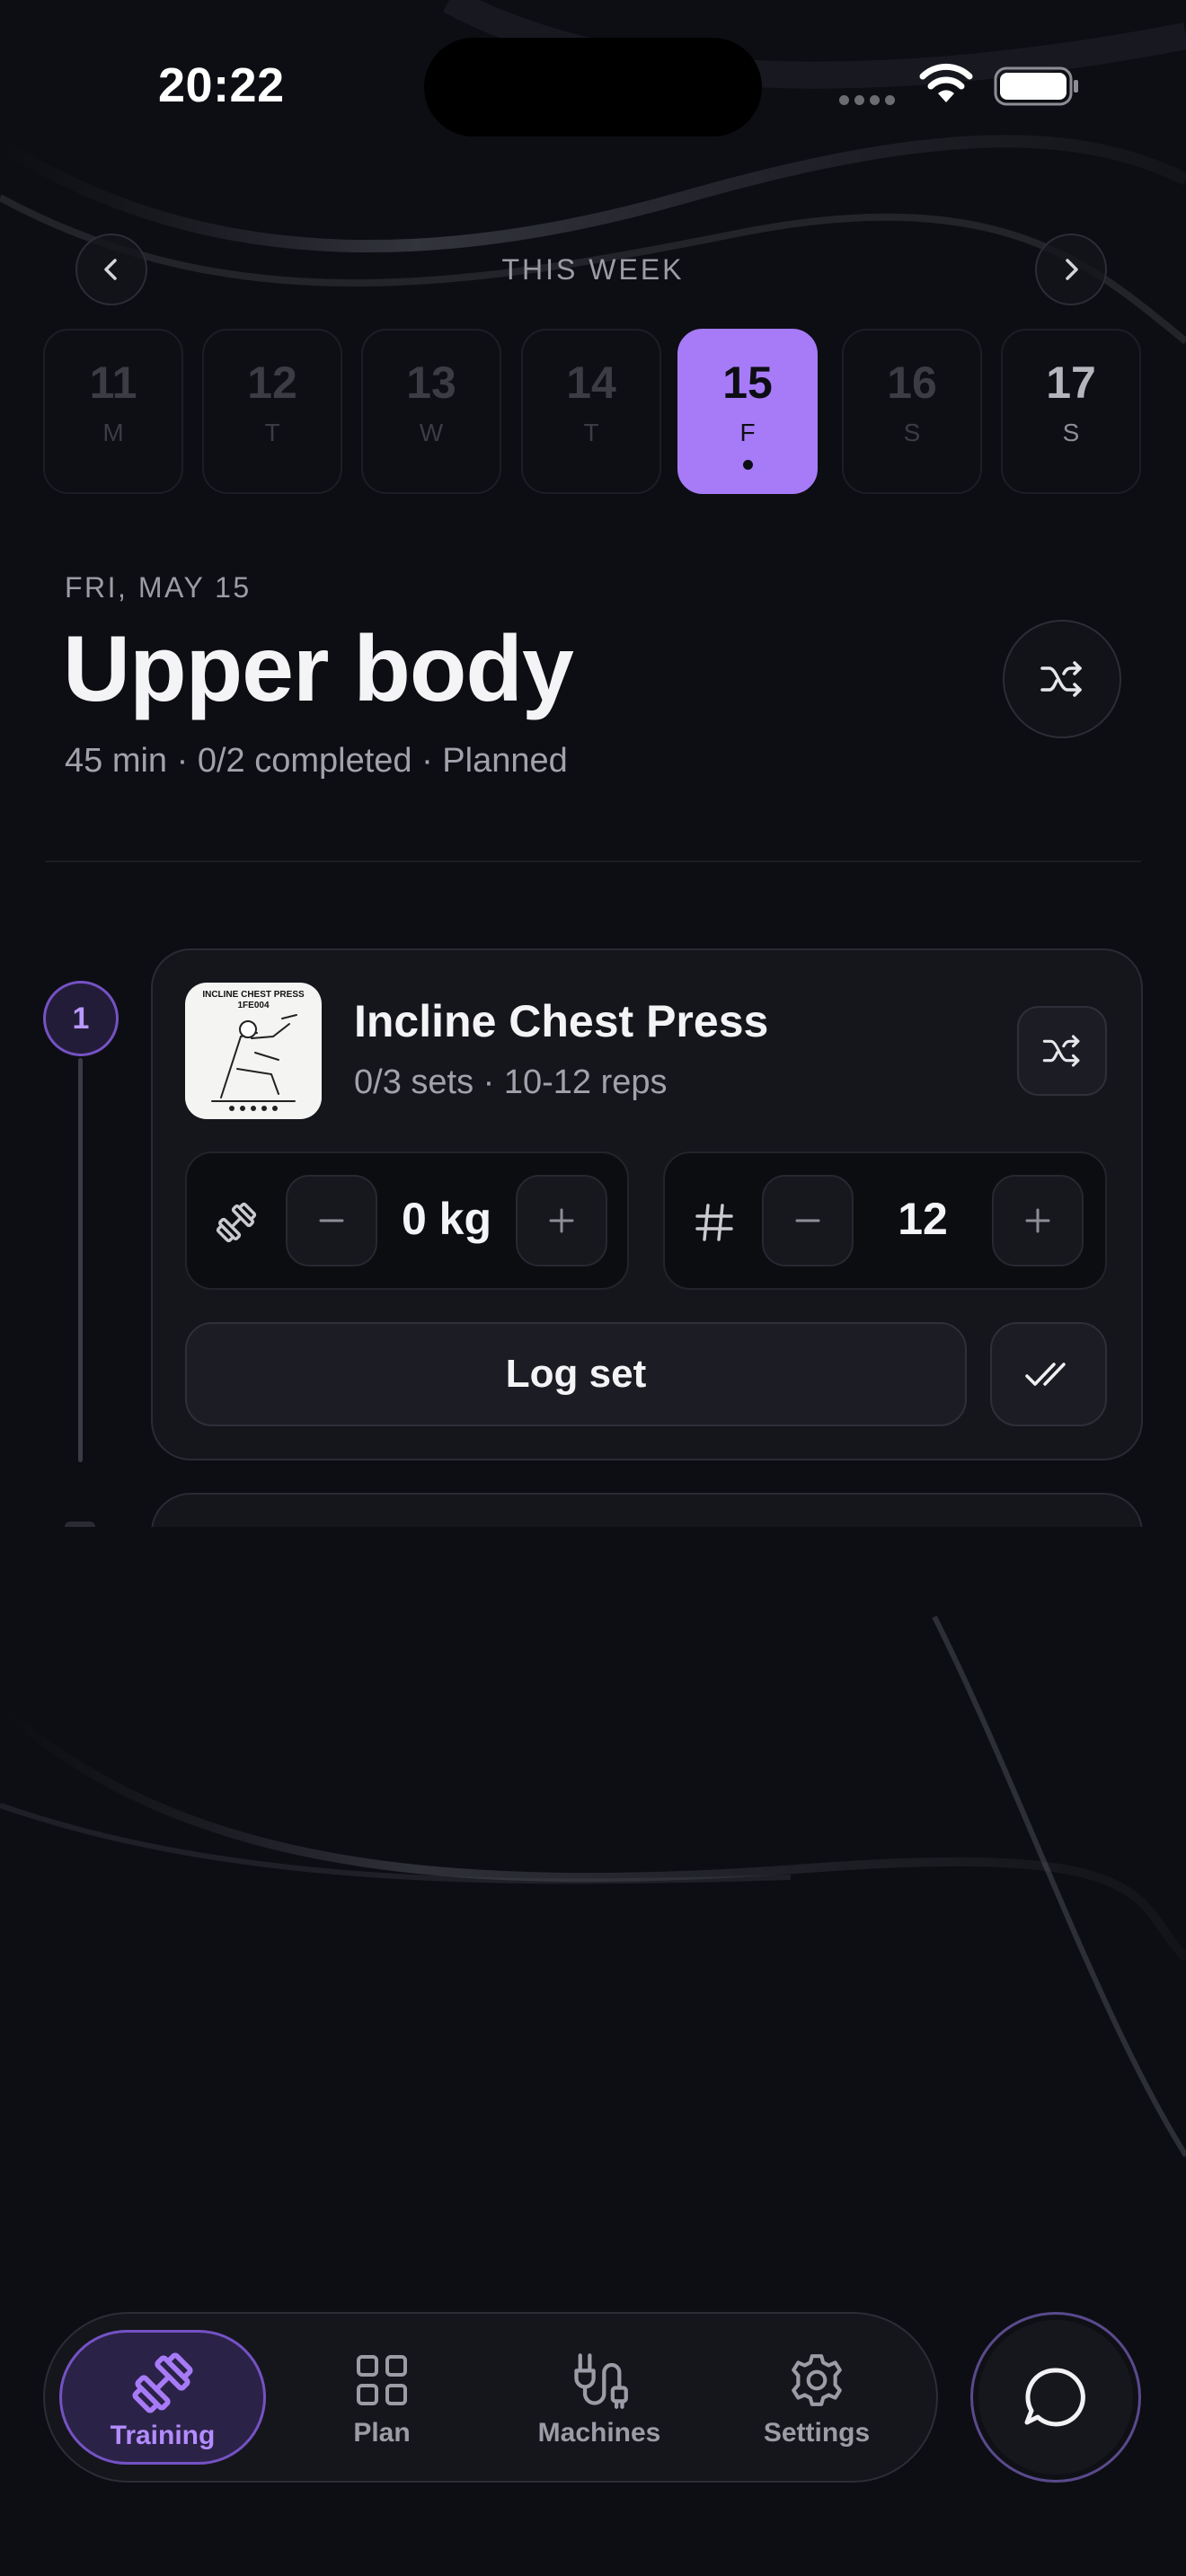  I want to click on chat-button, so click(1055, 2397).